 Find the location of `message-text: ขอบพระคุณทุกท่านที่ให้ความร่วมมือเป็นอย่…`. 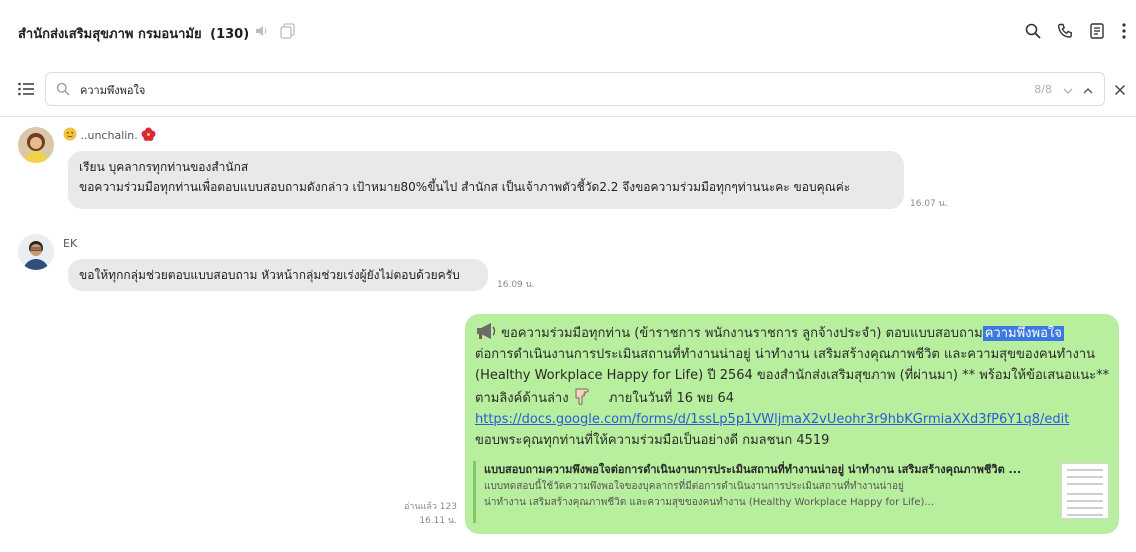

message-text: ขอบพระคุณทุกท่านที่ให้ความร่วมมือเป็นอย่… is located at coordinates (652, 440).